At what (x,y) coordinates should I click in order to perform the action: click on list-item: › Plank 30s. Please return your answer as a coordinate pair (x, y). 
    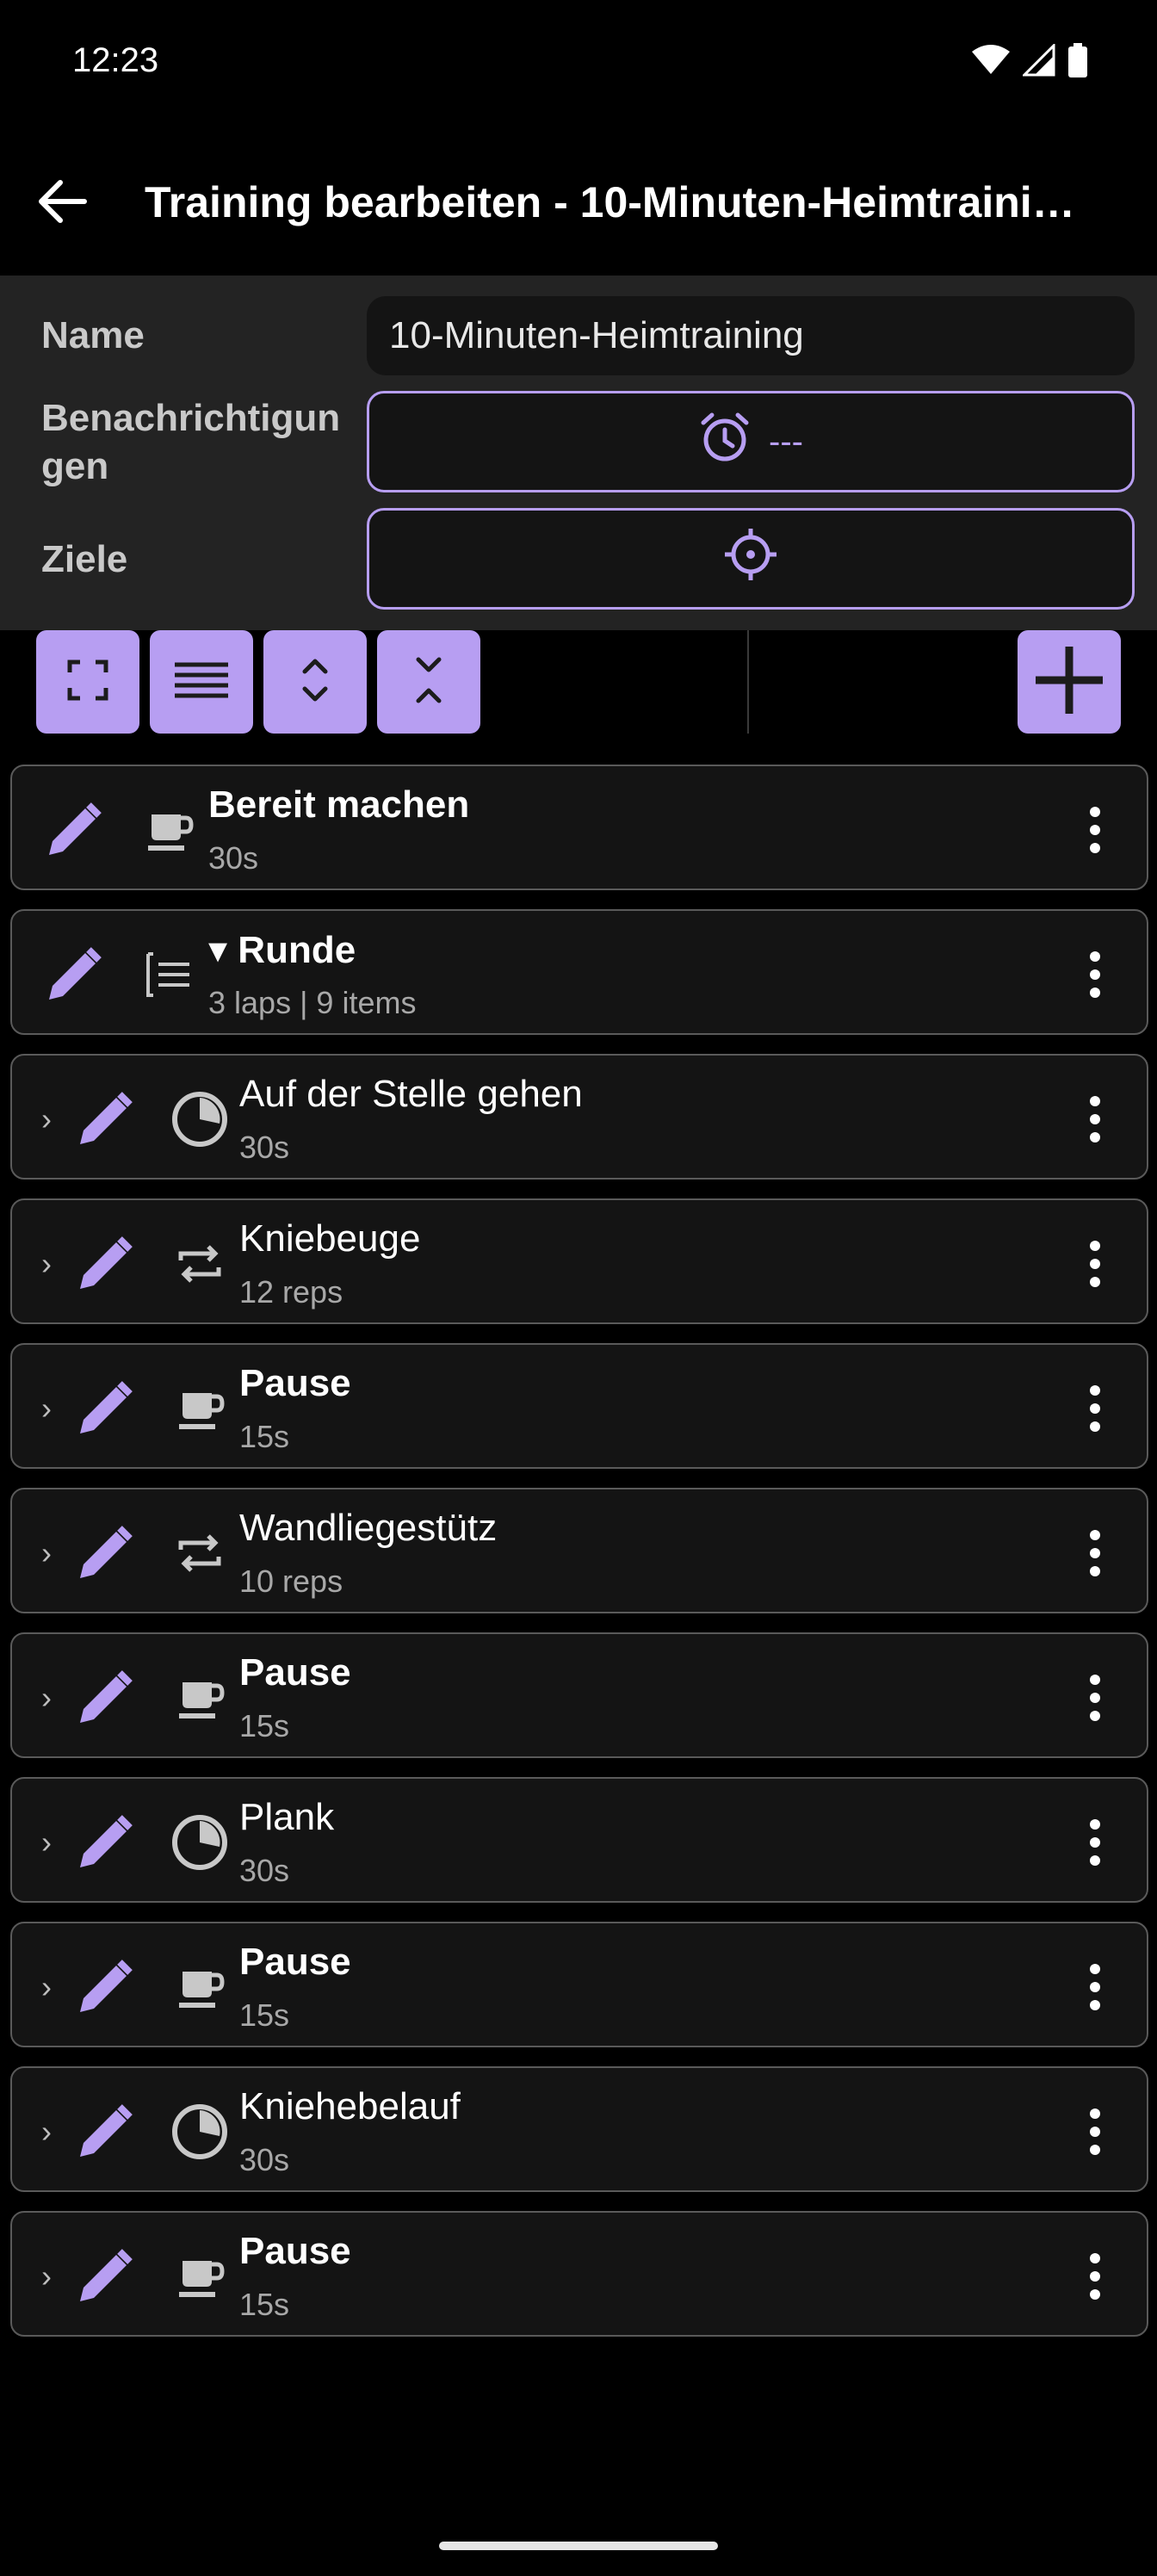
    Looking at the image, I should click on (579, 1840).